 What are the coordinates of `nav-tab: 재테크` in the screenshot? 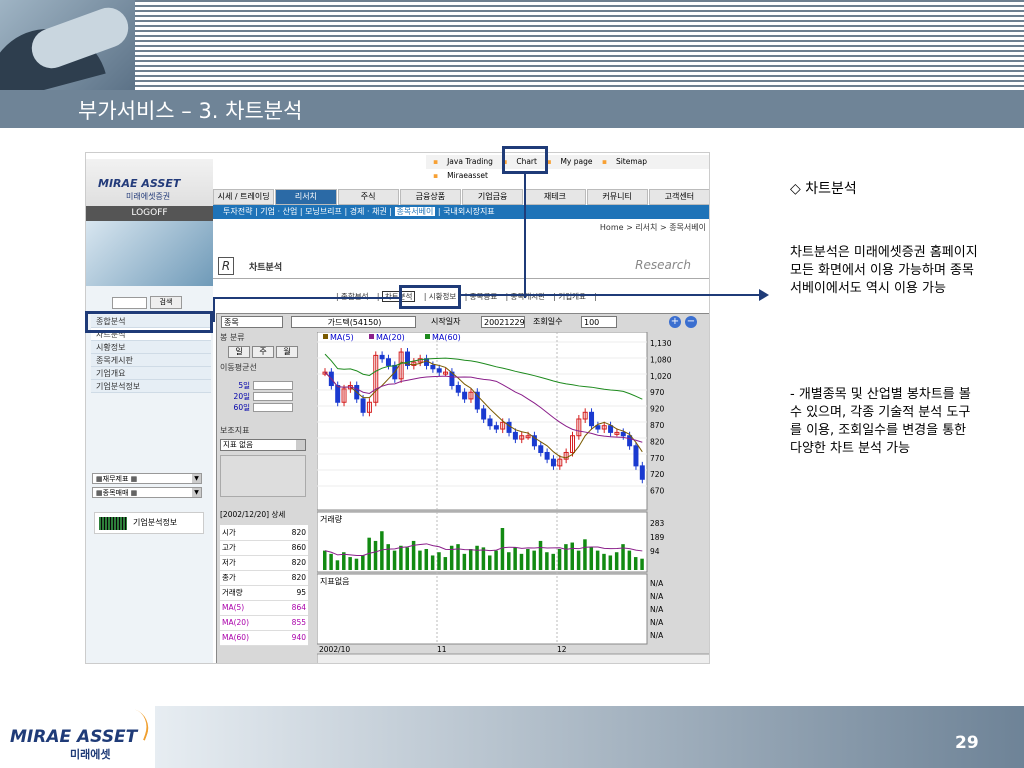 It's located at (555, 197).